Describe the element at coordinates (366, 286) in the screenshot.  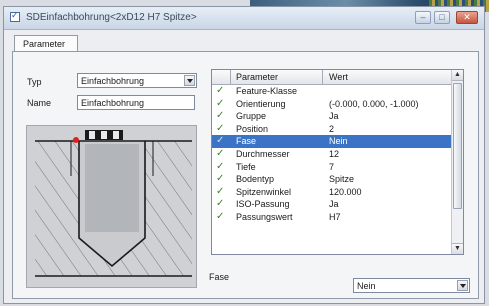
I see `fase-value: Nein` at that location.